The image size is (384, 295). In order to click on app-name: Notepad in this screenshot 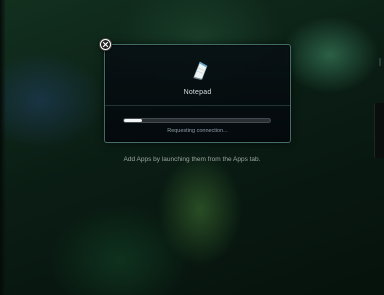, I will do `click(197, 92)`.